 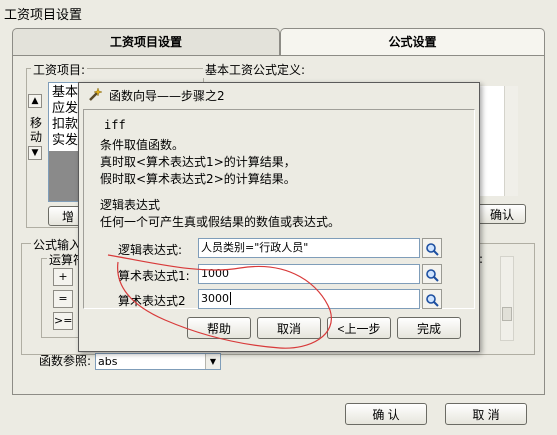 I want to click on red-annotation-scribble, so click(x=219, y=301).